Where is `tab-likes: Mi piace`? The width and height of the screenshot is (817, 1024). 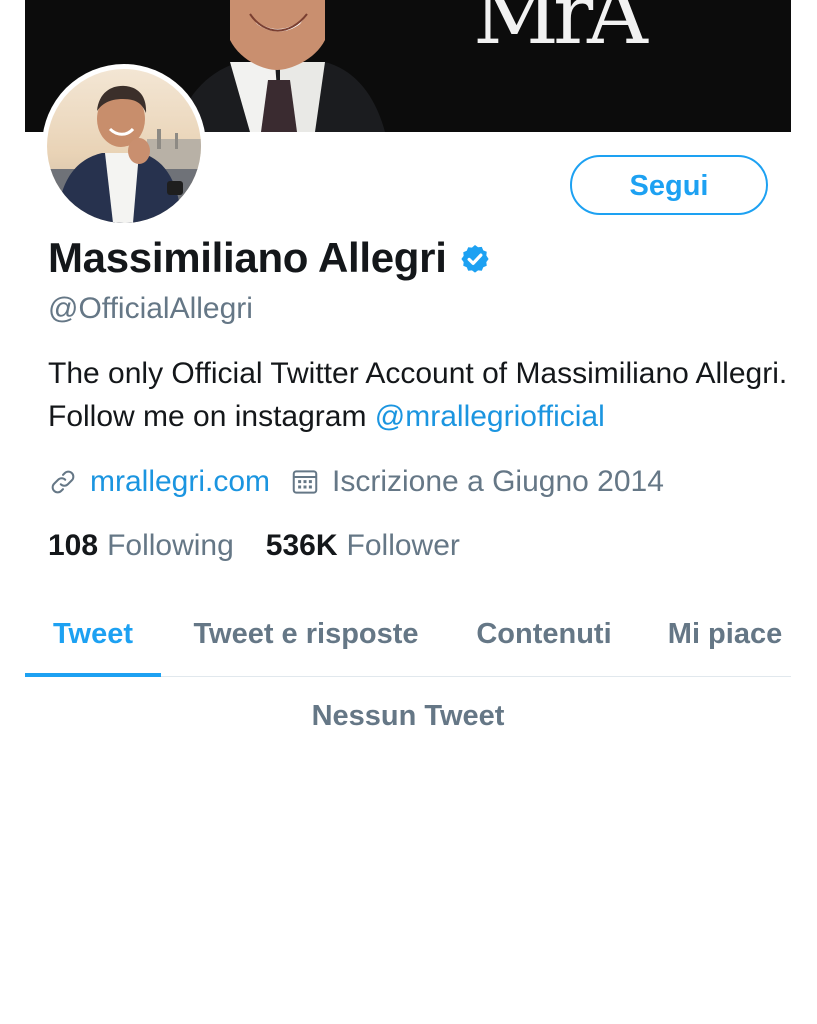 tab-likes: Mi piace is located at coordinates (725, 637).